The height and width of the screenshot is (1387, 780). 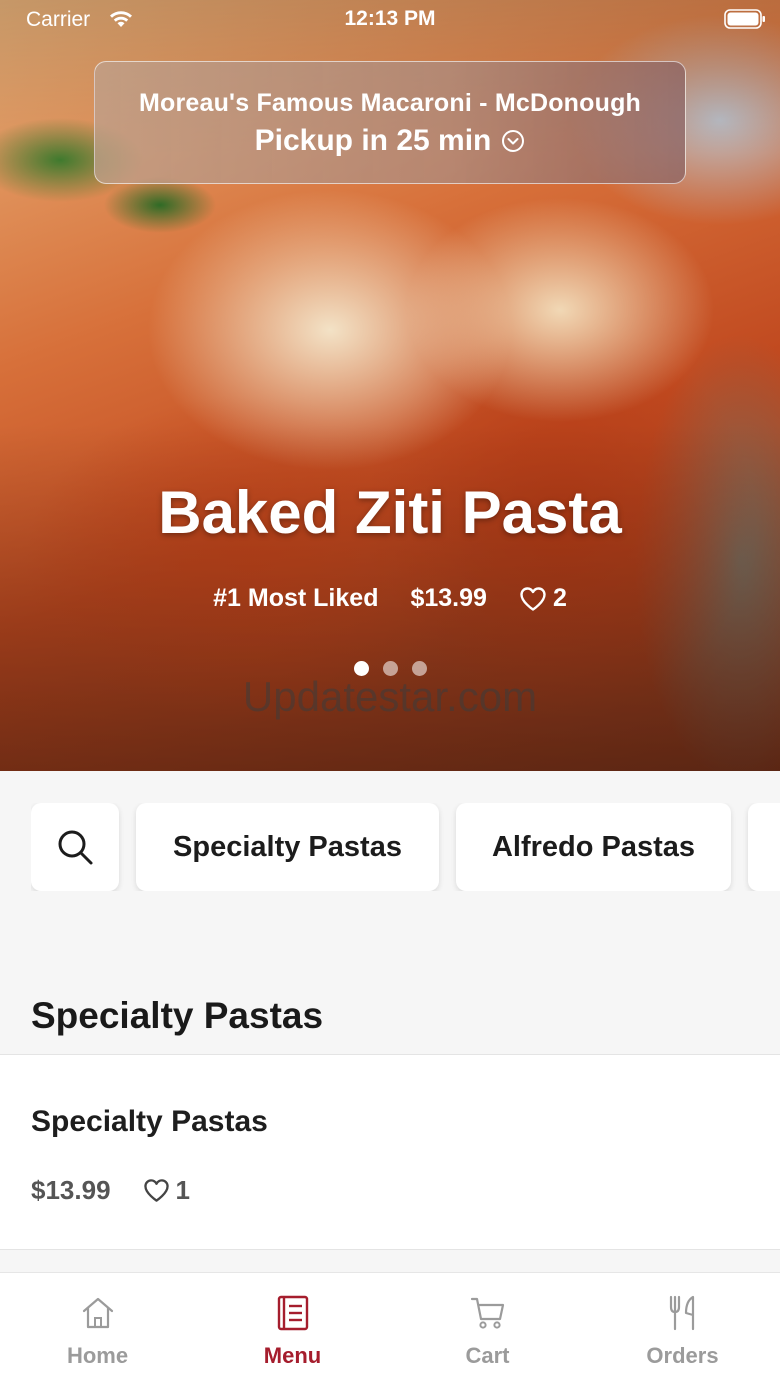 What do you see at coordinates (182, 1190) in the screenshot?
I see `item-likes-count: 1` at bounding box center [182, 1190].